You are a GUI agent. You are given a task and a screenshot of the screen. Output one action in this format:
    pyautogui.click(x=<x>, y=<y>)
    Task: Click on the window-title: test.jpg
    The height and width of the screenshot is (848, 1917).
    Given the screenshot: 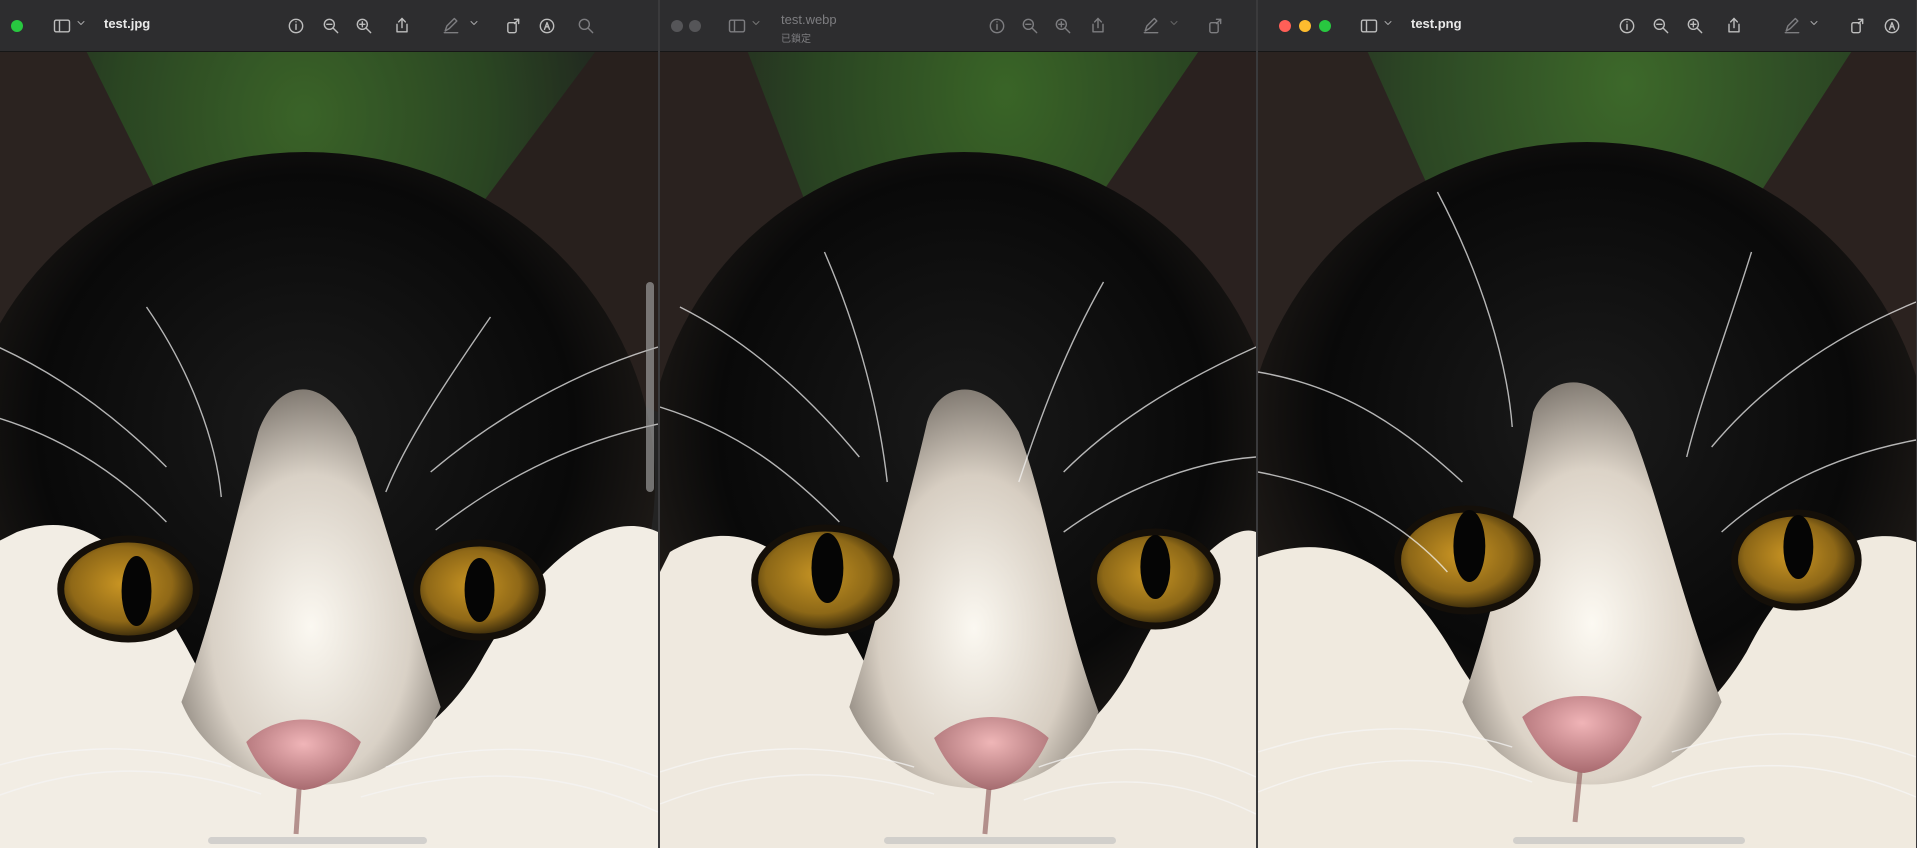 What is the action you would take?
    pyautogui.click(x=127, y=23)
    